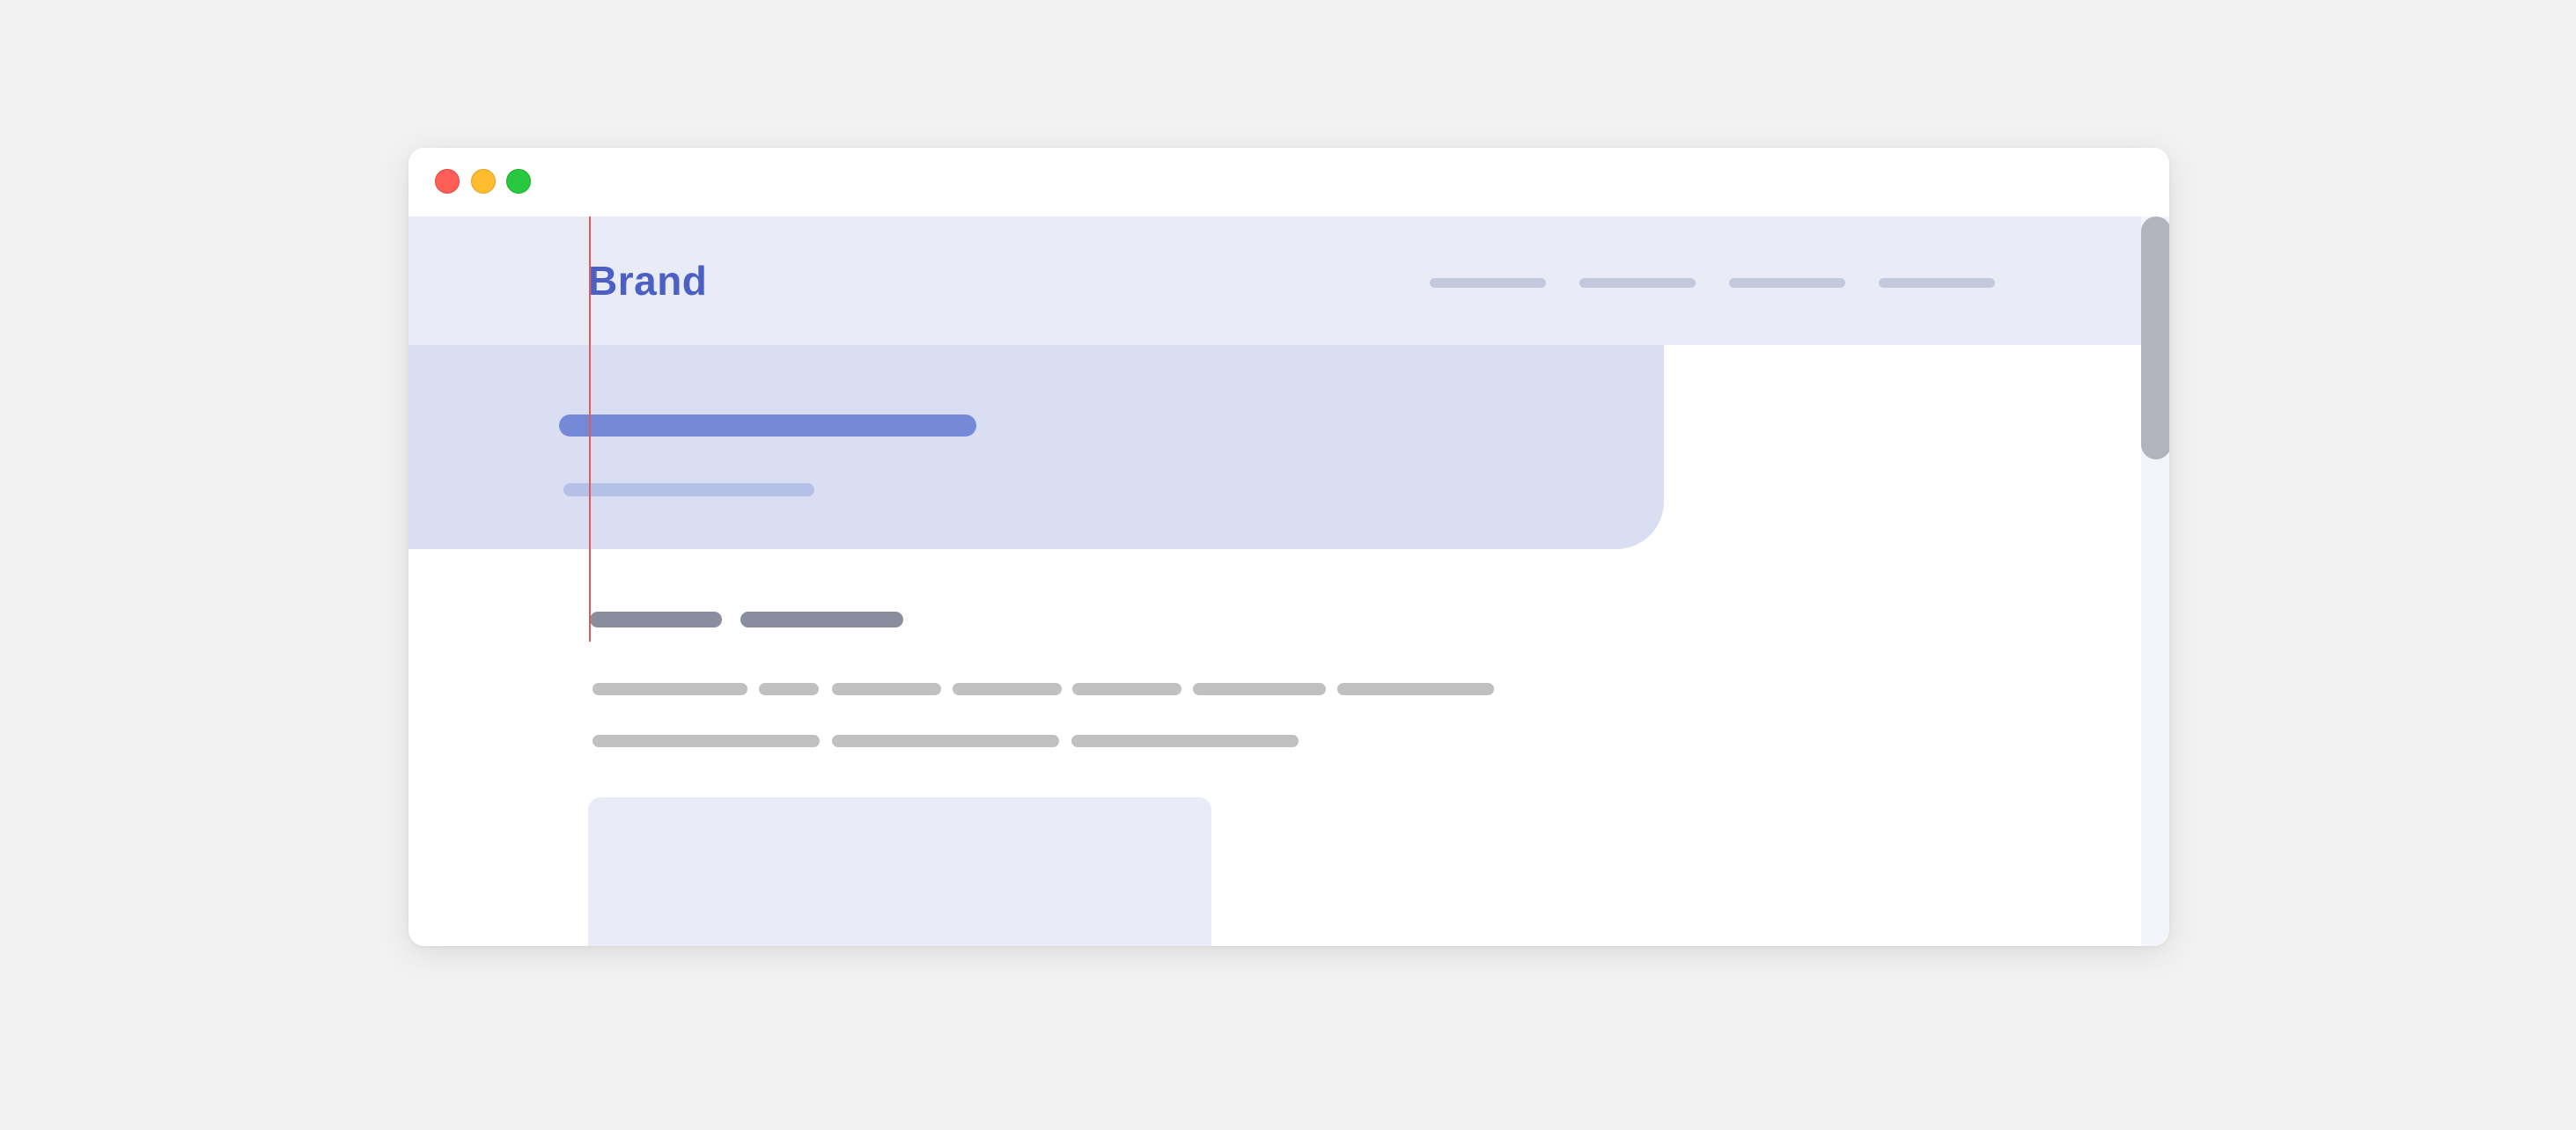 The height and width of the screenshot is (1130, 2576). I want to click on maximize-window-button, so click(518, 181).